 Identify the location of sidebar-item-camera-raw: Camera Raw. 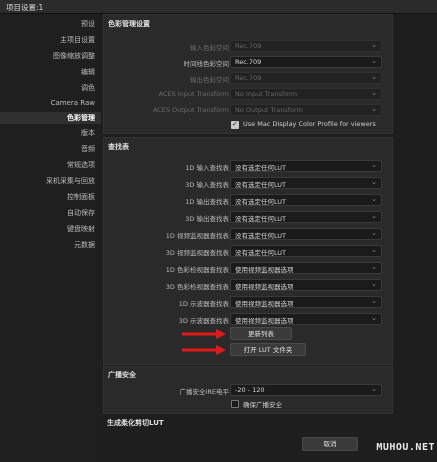
(73, 103).